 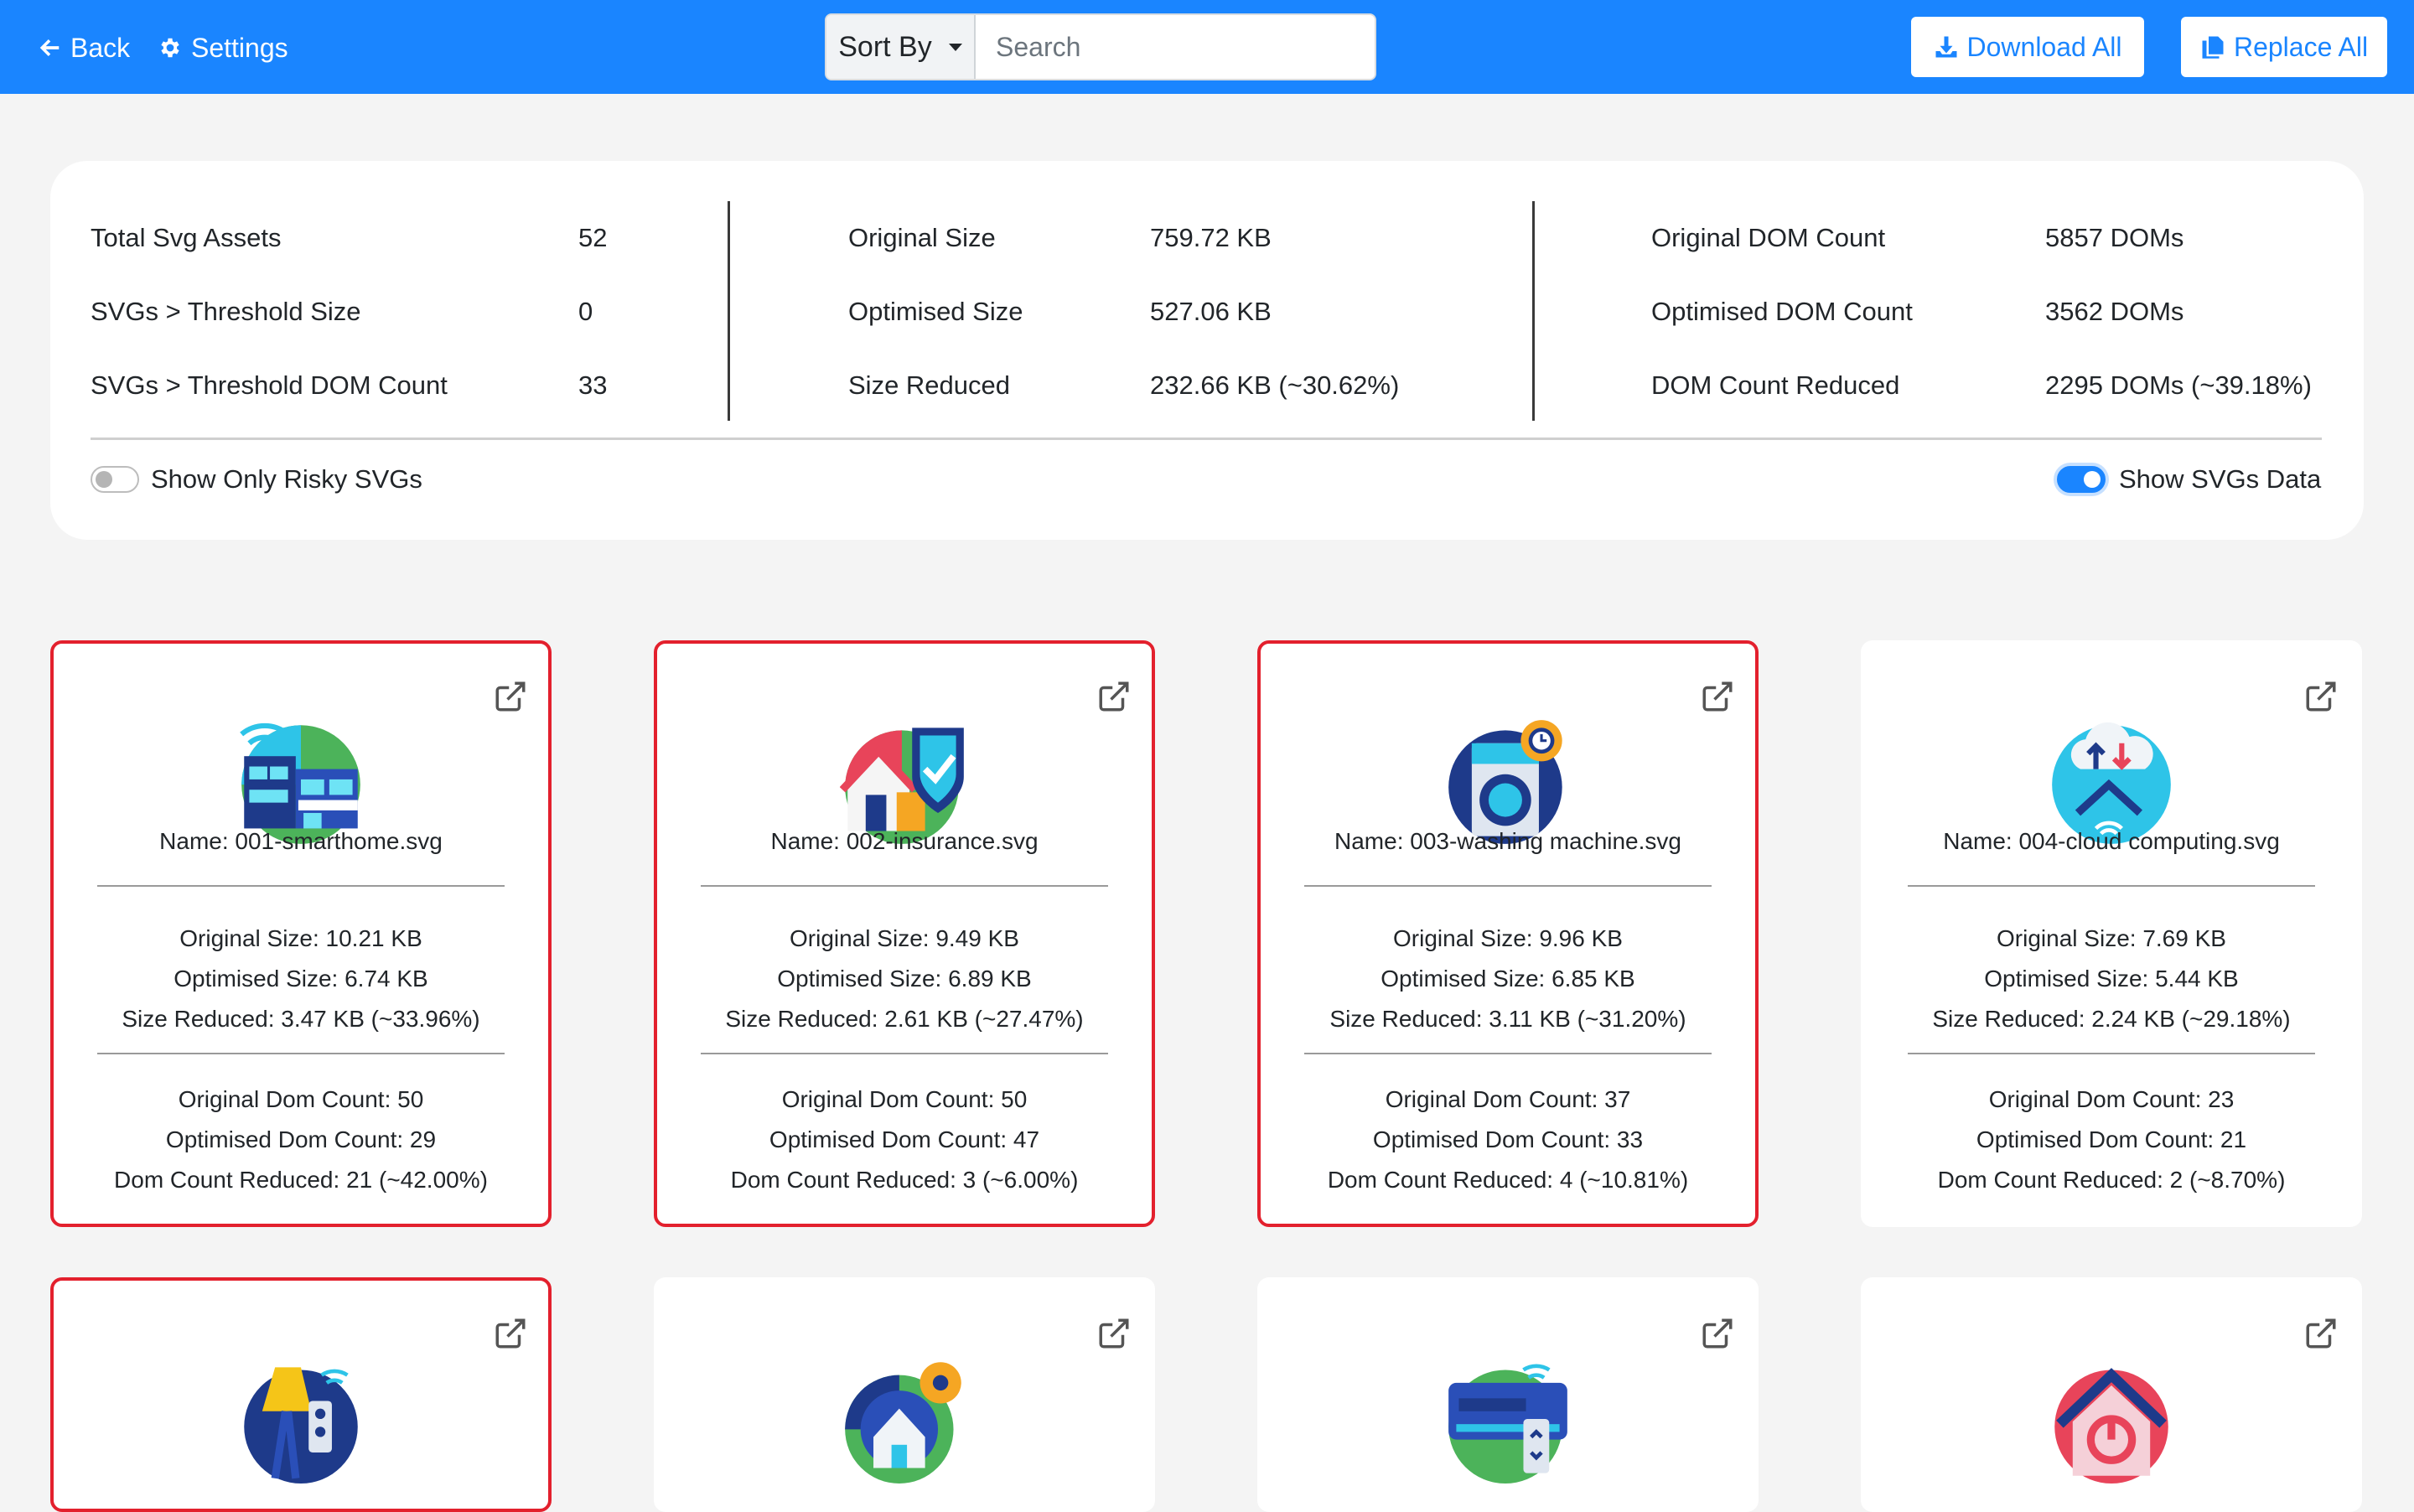 I want to click on gear-icon, so click(x=170, y=48).